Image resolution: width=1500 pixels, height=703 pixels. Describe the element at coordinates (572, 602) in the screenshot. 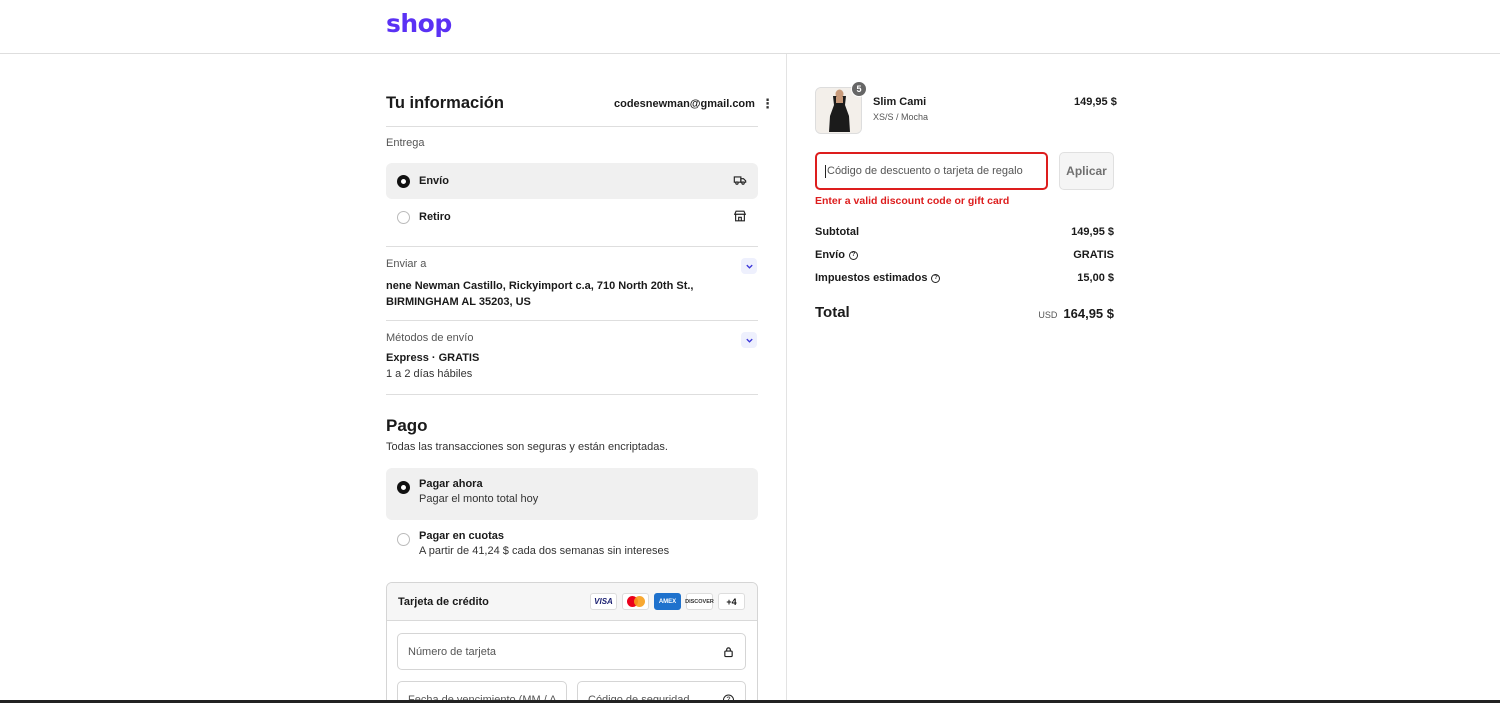

I see `credit-card-header: Tarjeta de crédito VISA AMEX DISCOVER +4` at that location.